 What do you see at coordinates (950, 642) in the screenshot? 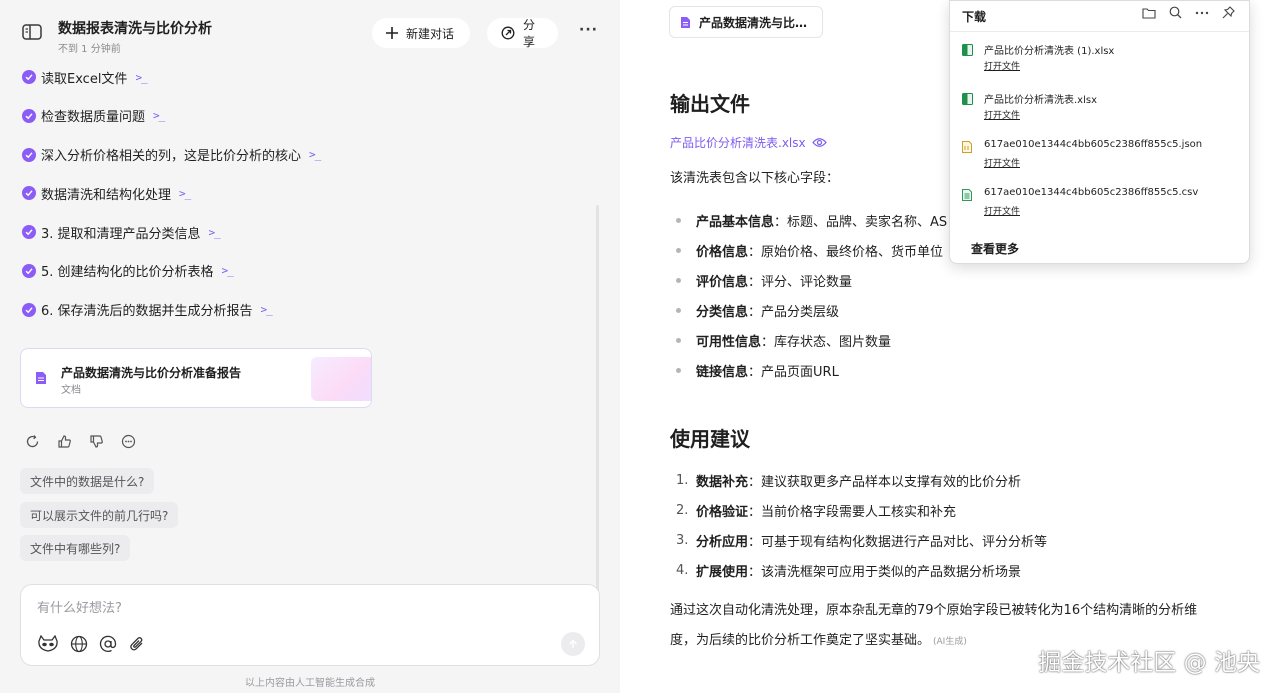
I see `ai-generated-tag: (AI生成)` at bounding box center [950, 642].